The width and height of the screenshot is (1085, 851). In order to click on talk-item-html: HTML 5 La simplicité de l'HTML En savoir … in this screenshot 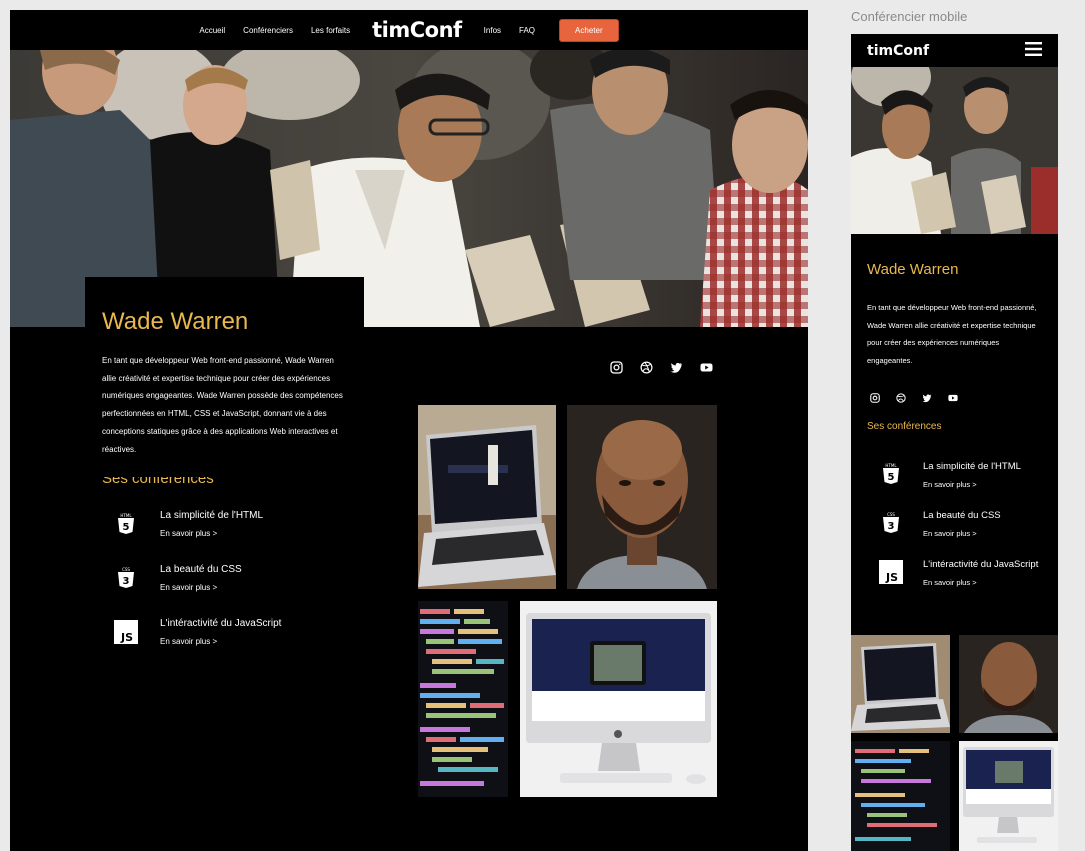, I will do `click(188, 524)`.